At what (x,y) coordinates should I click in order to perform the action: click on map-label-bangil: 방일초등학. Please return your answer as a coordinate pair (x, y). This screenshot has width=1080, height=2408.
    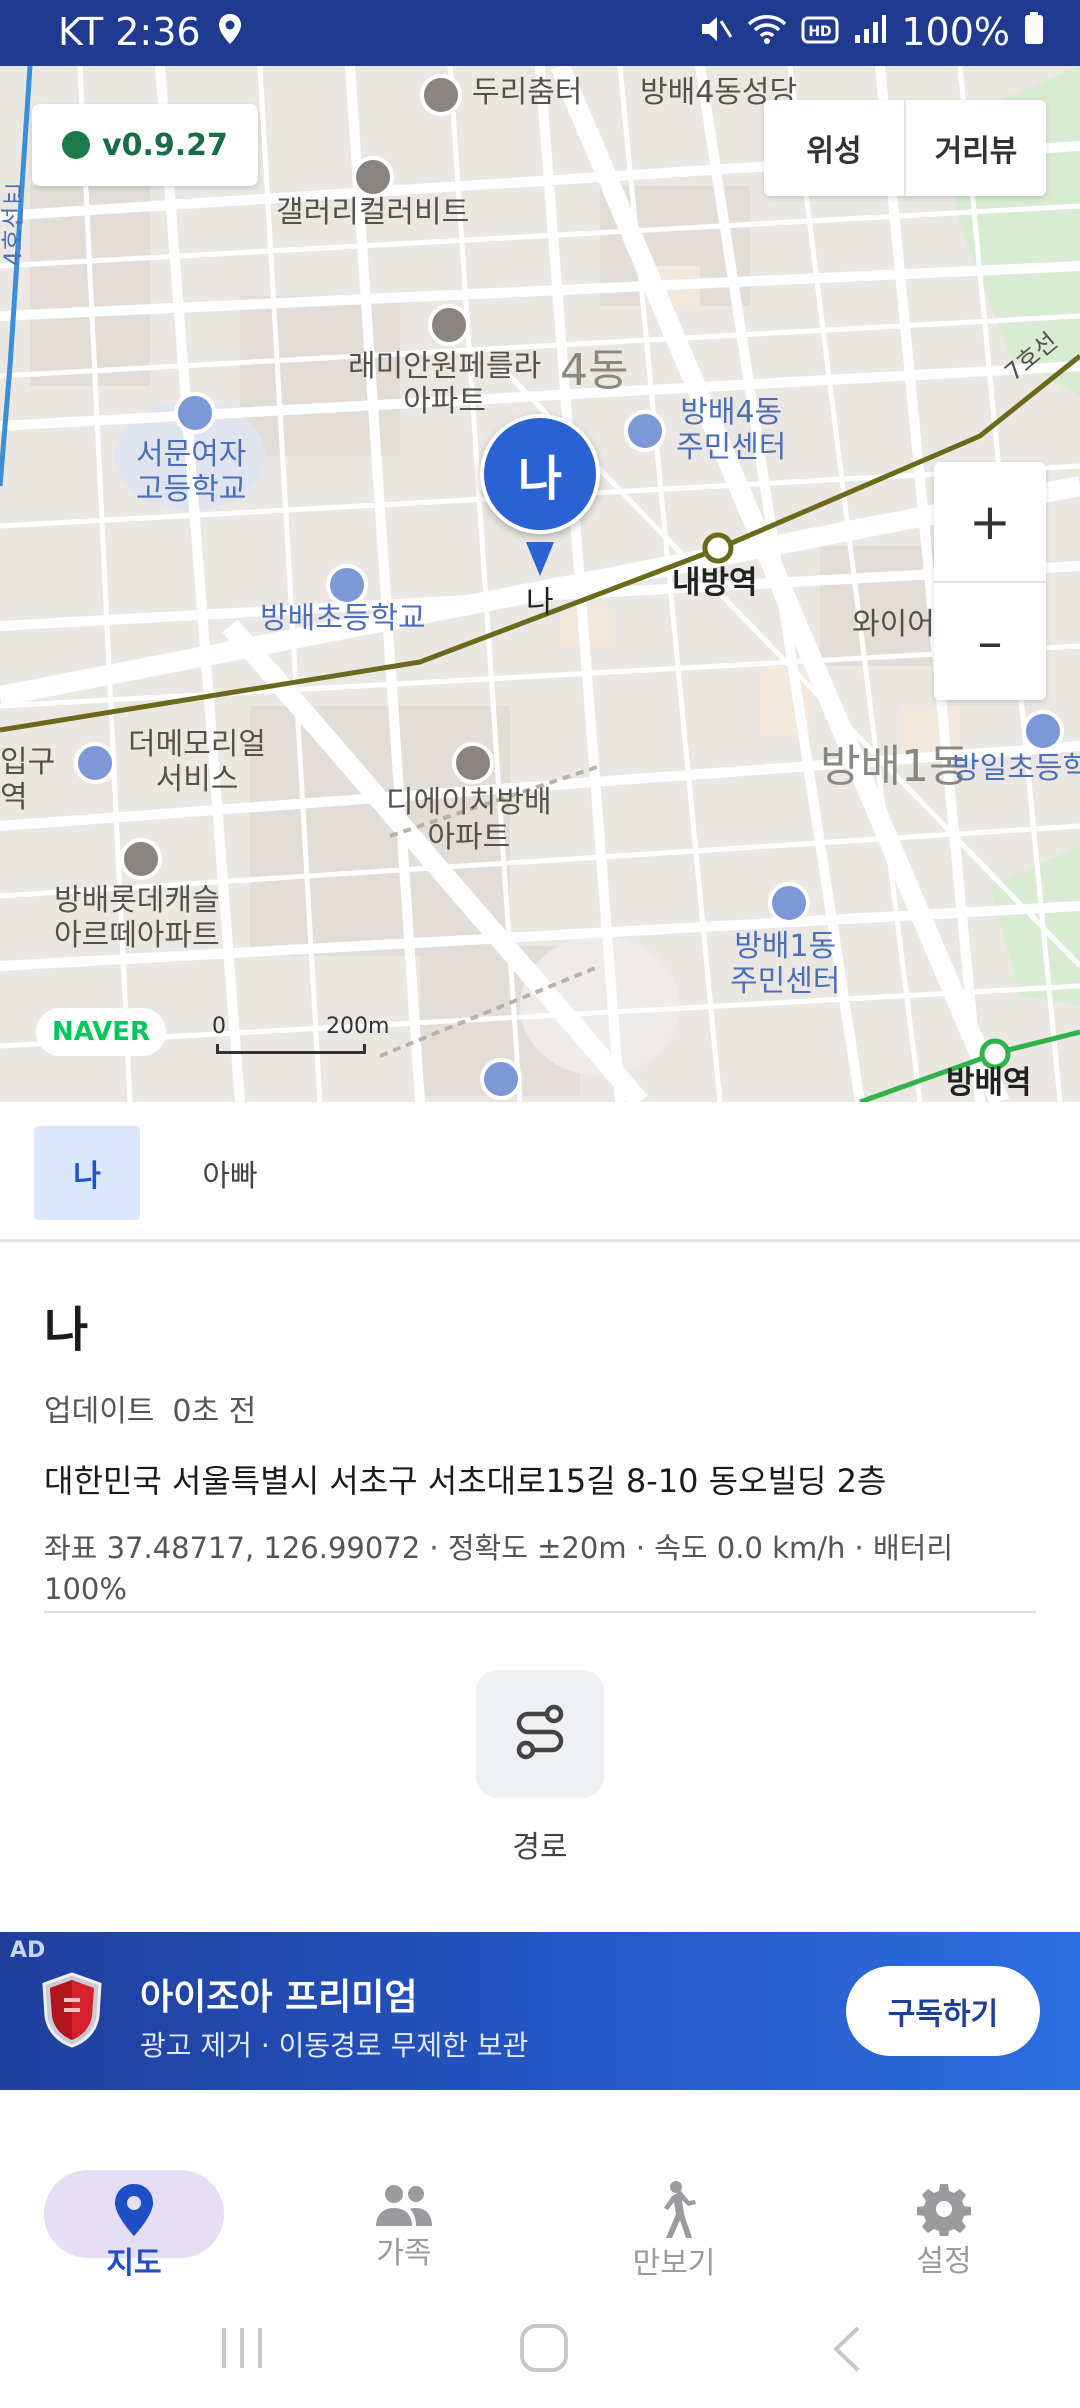
    Looking at the image, I should click on (1016, 768).